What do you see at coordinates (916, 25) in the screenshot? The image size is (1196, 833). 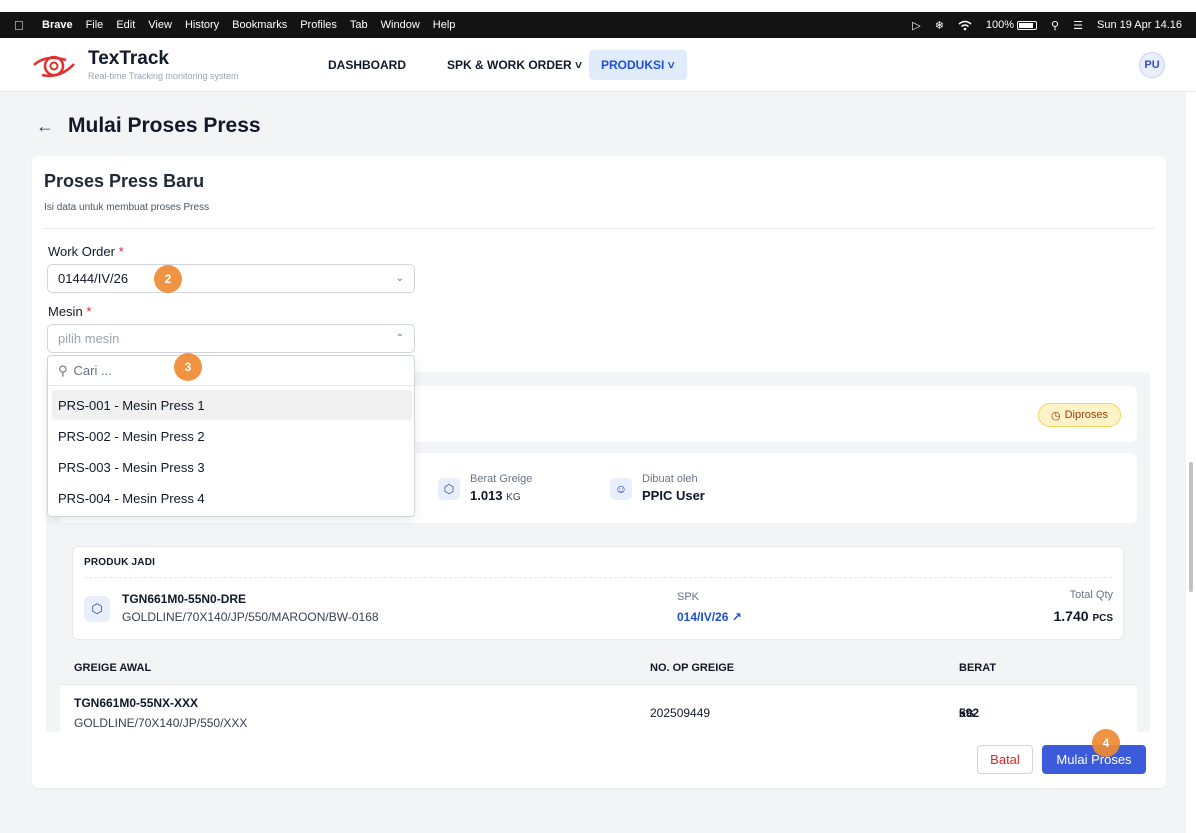 I see `play-icon: ▷` at bounding box center [916, 25].